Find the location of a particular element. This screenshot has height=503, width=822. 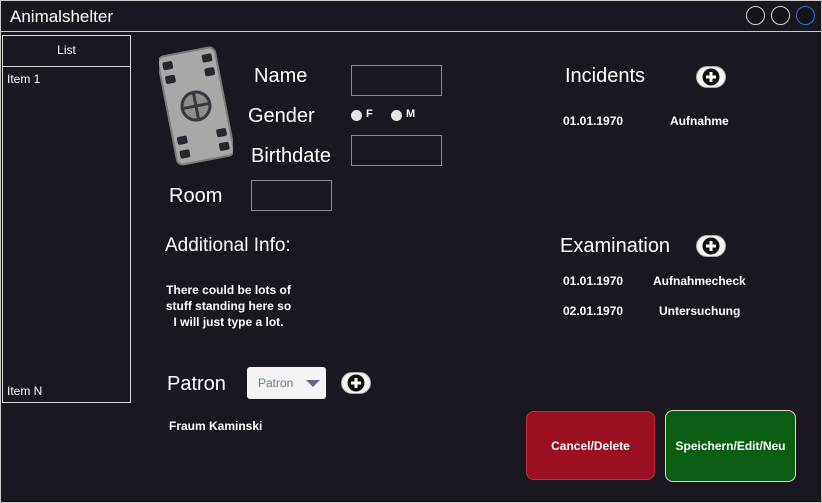

window-title: Animalshelter is located at coordinates (61, 16).